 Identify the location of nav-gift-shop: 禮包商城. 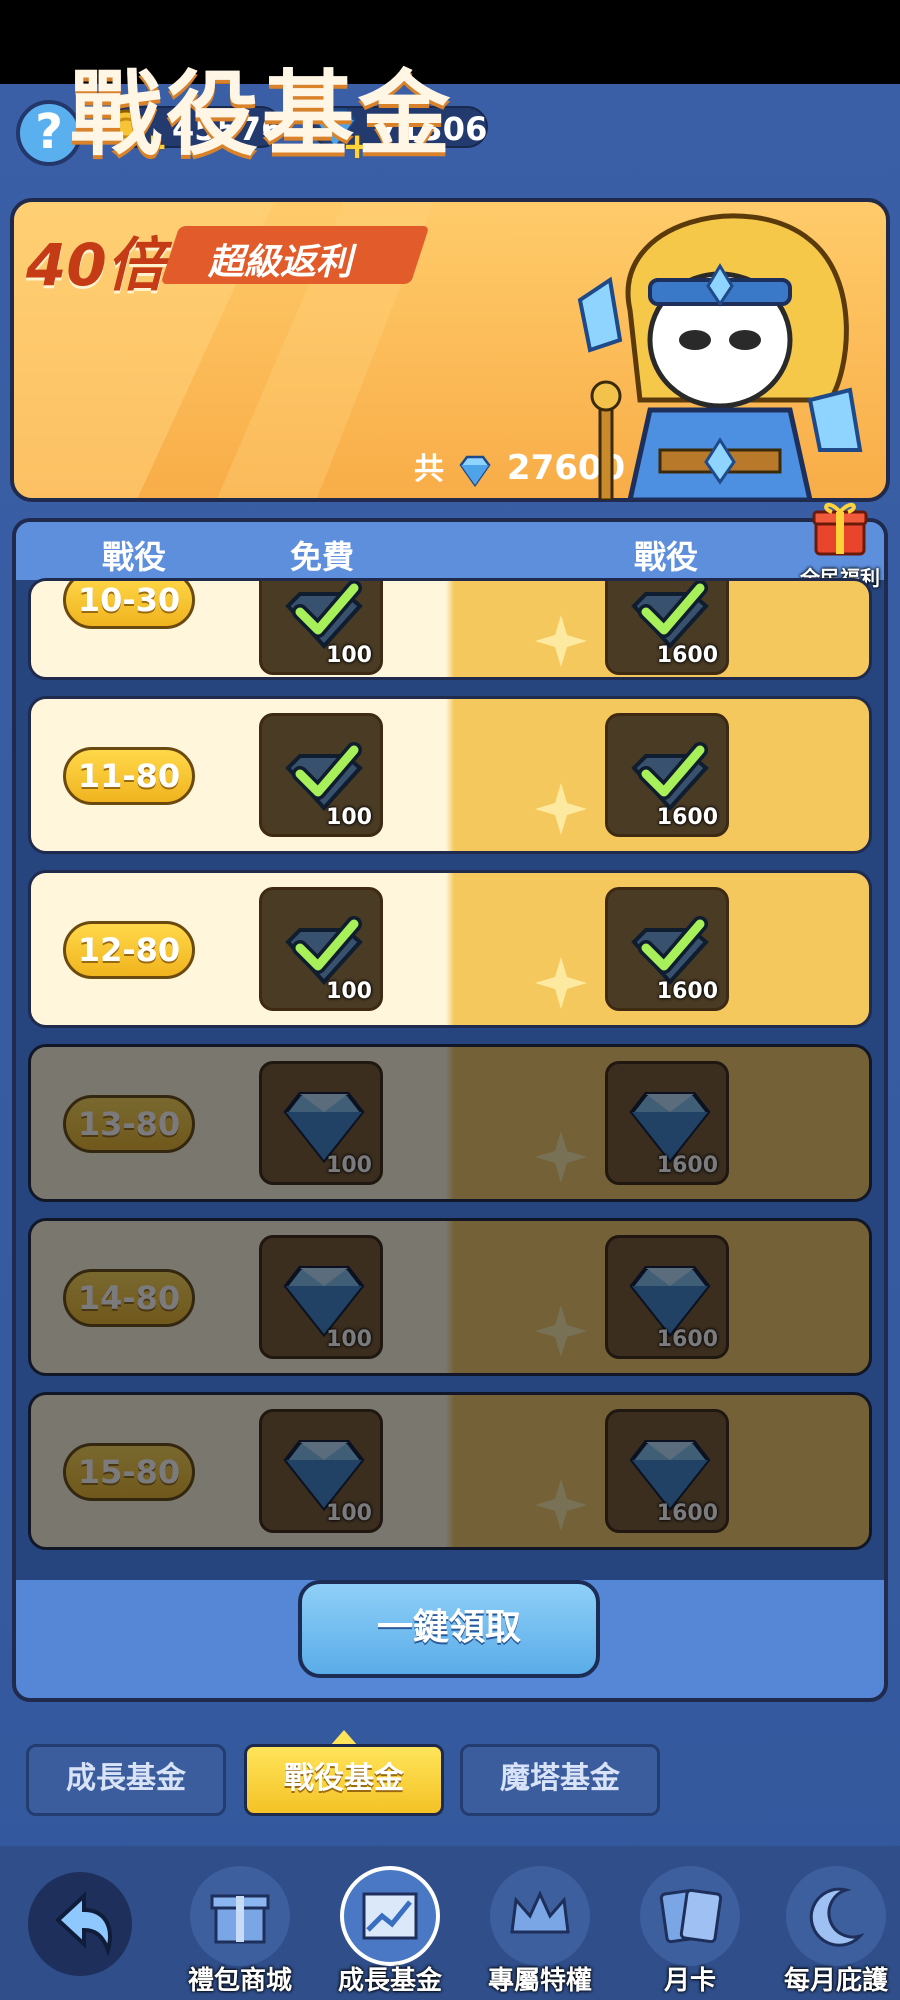
(240, 1931).